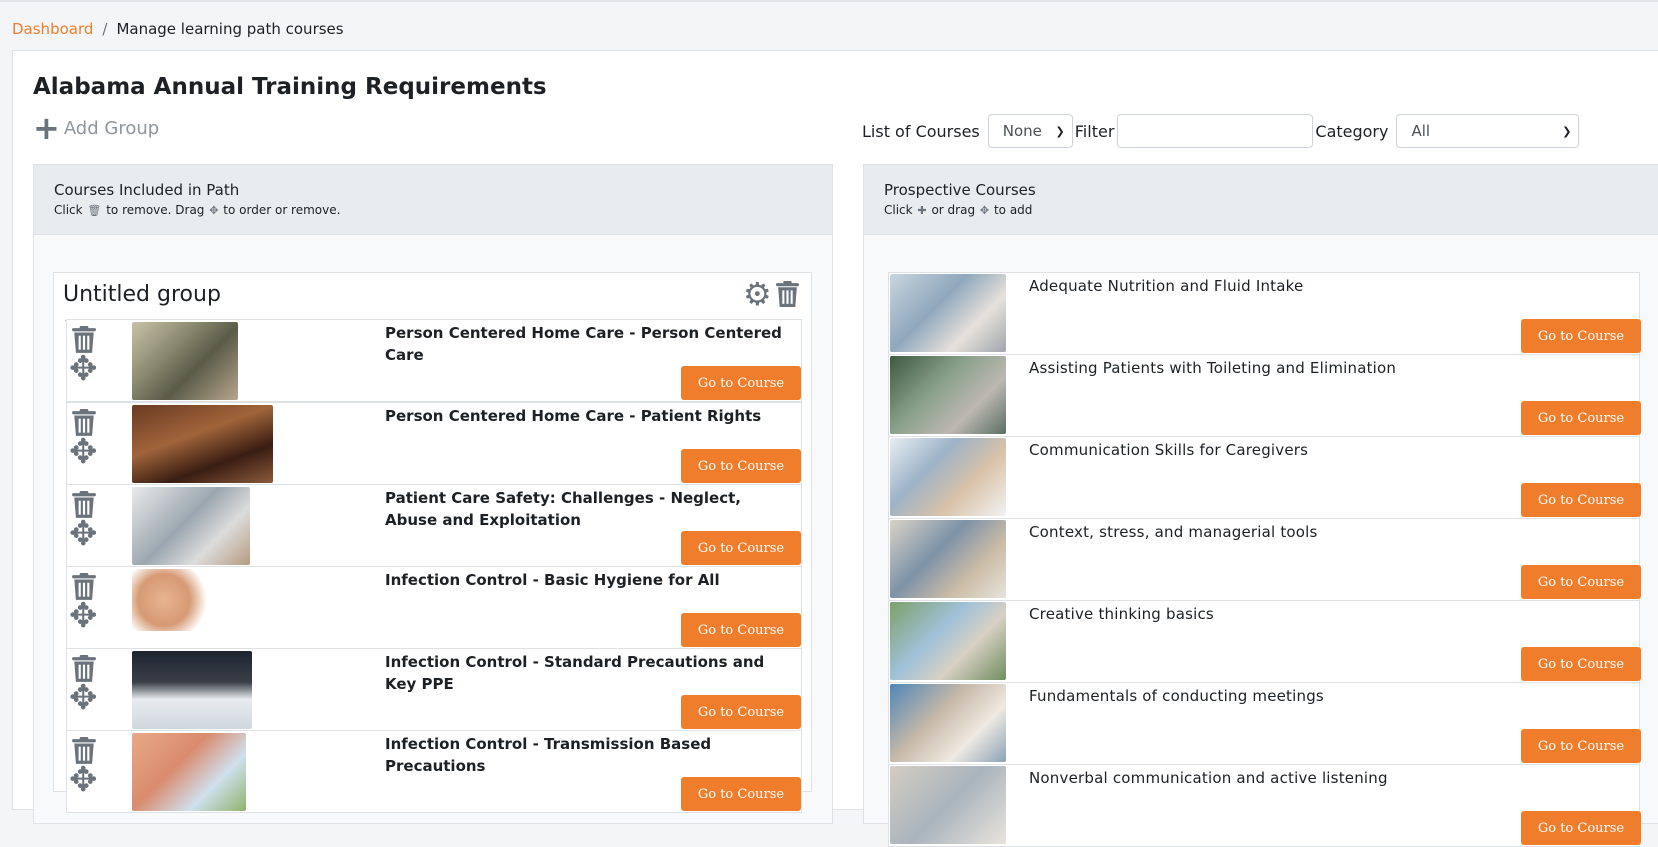  I want to click on instruction-text: to remove. Drag, so click(155, 210).